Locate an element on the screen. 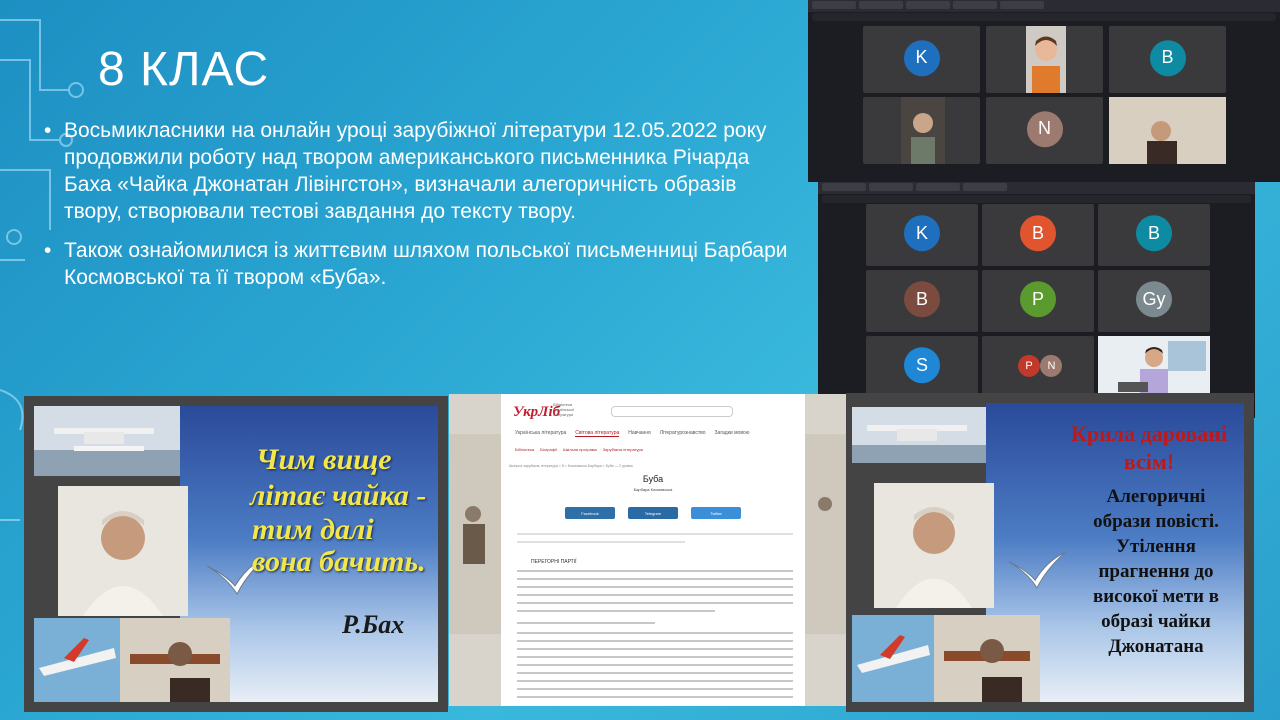 The width and height of the screenshot is (1280, 720). airplane-photo is located at coordinates (919, 435).